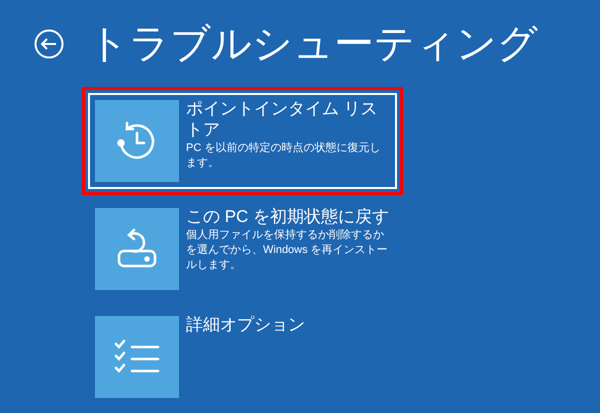 This screenshot has height=413, width=600. Describe the element at coordinates (284, 156) in the screenshot. I see `option-description: PC を以前の特定の時点の状態に復元します。` at that location.